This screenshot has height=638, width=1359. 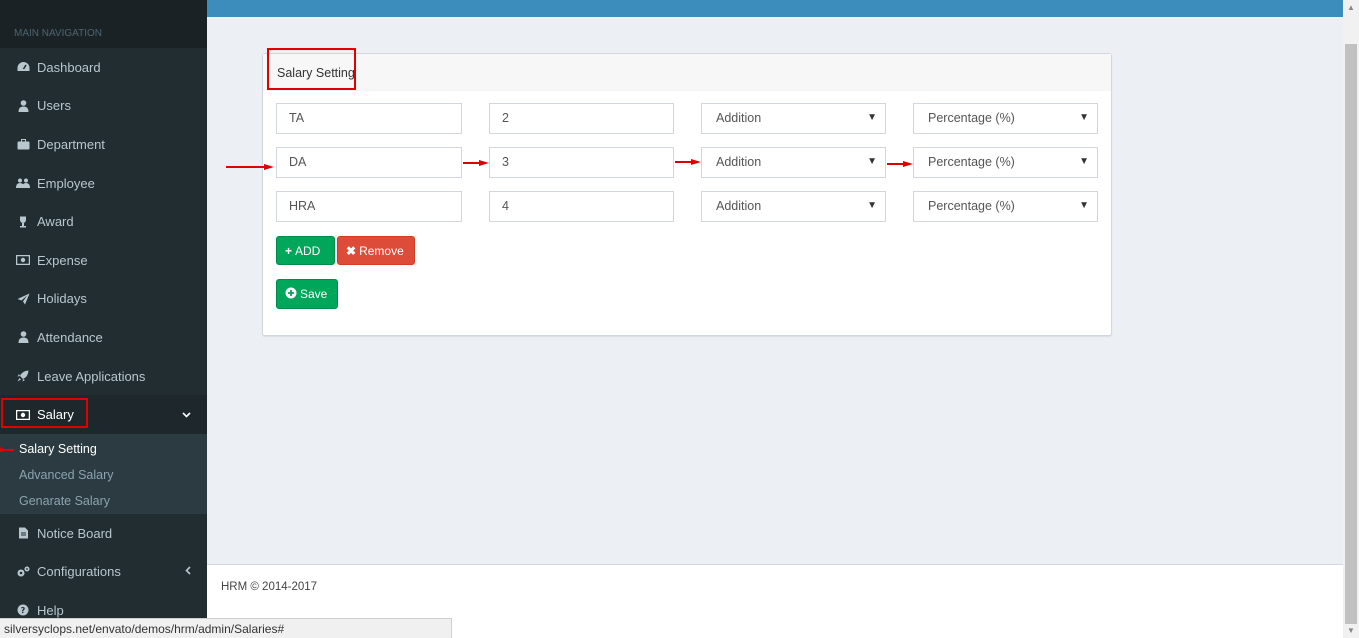 I want to click on sidebar-item-label: Attendance, so click(x=70, y=337).